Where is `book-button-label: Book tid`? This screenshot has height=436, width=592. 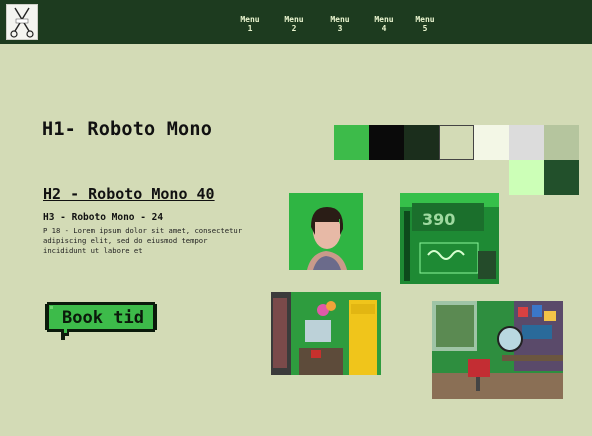 book-button-label: Book tid is located at coordinates (103, 318).